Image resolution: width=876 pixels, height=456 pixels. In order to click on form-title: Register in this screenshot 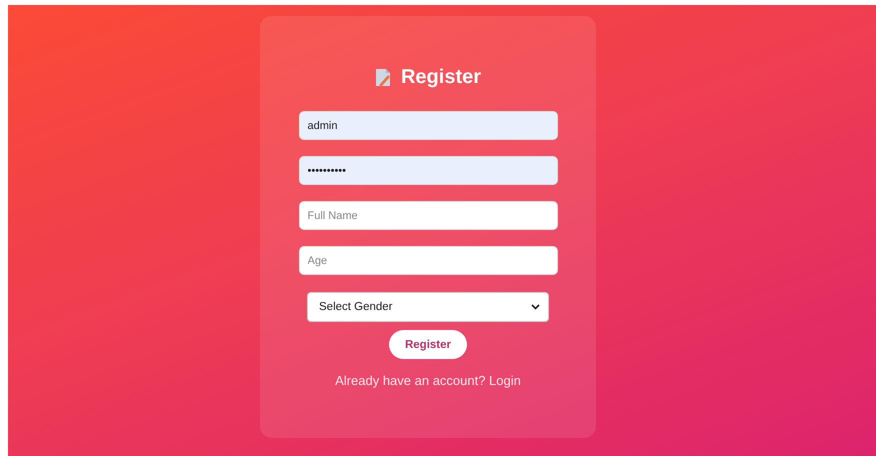, I will do `click(441, 77)`.